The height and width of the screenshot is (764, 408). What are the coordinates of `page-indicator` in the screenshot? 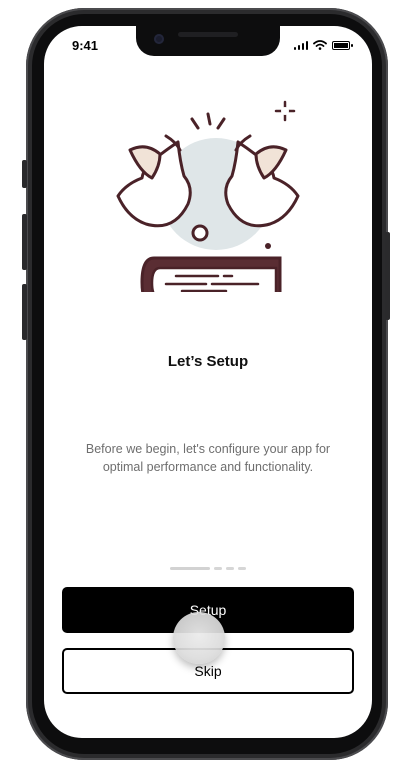 It's located at (208, 568).